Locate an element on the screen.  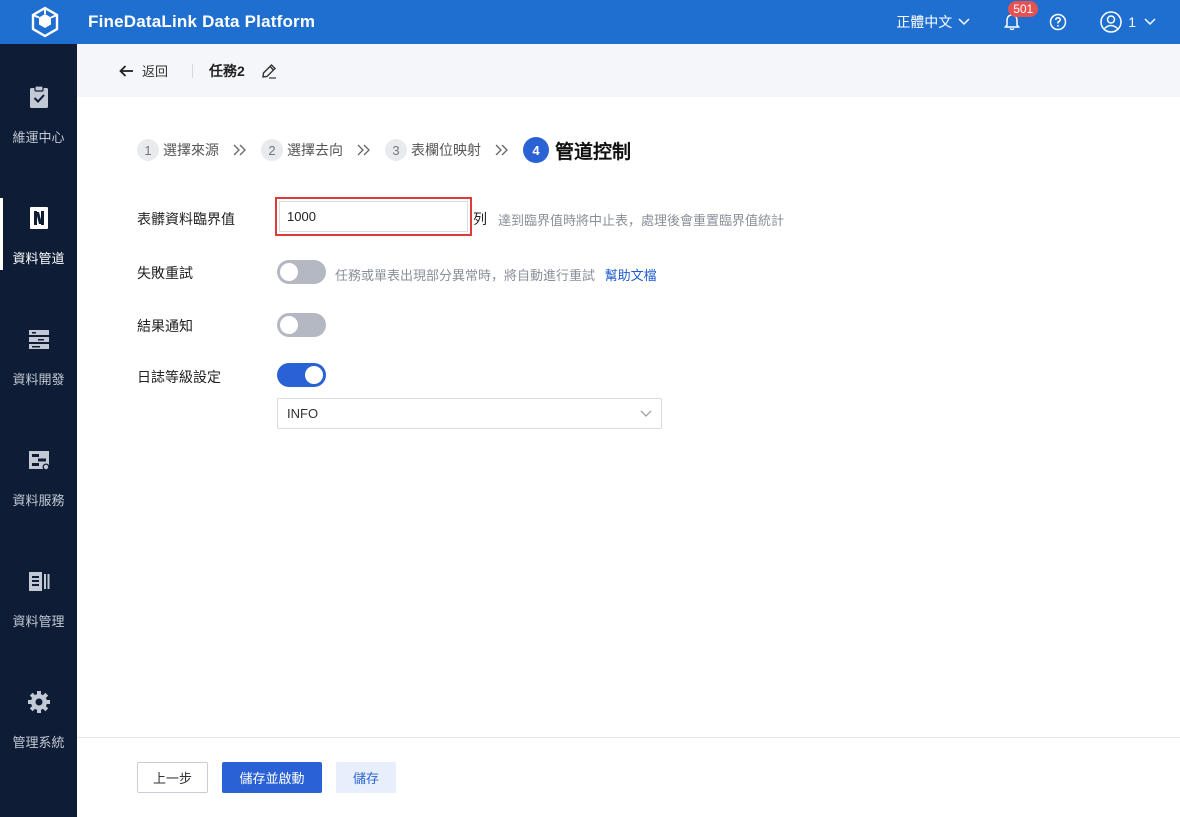
notify-label: 結果通知 is located at coordinates (165, 326).